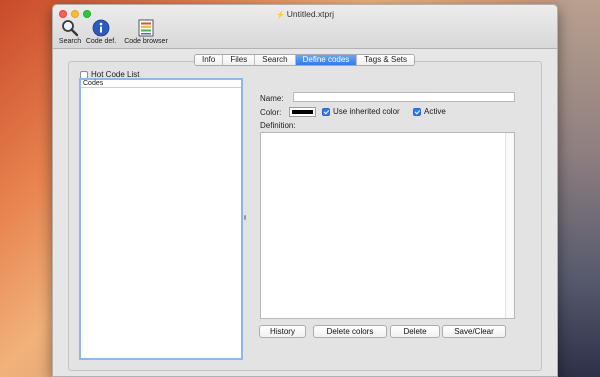 This screenshot has width=600, height=377. I want to click on use-inherited-color-label: Use inherited color, so click(366, 111).